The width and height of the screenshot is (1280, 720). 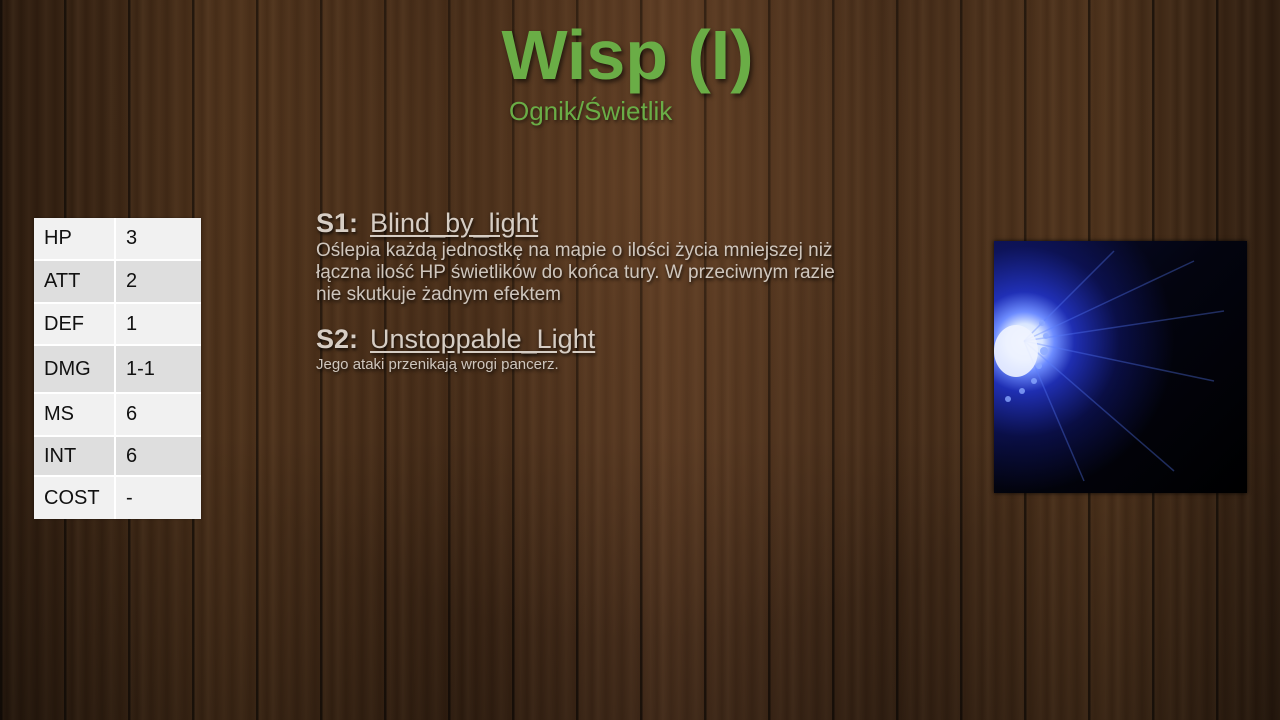 What do you see at coordinates (75, 369) in the screenshot?
I see `stat-label: DMG` at bounding box center [75, 369].